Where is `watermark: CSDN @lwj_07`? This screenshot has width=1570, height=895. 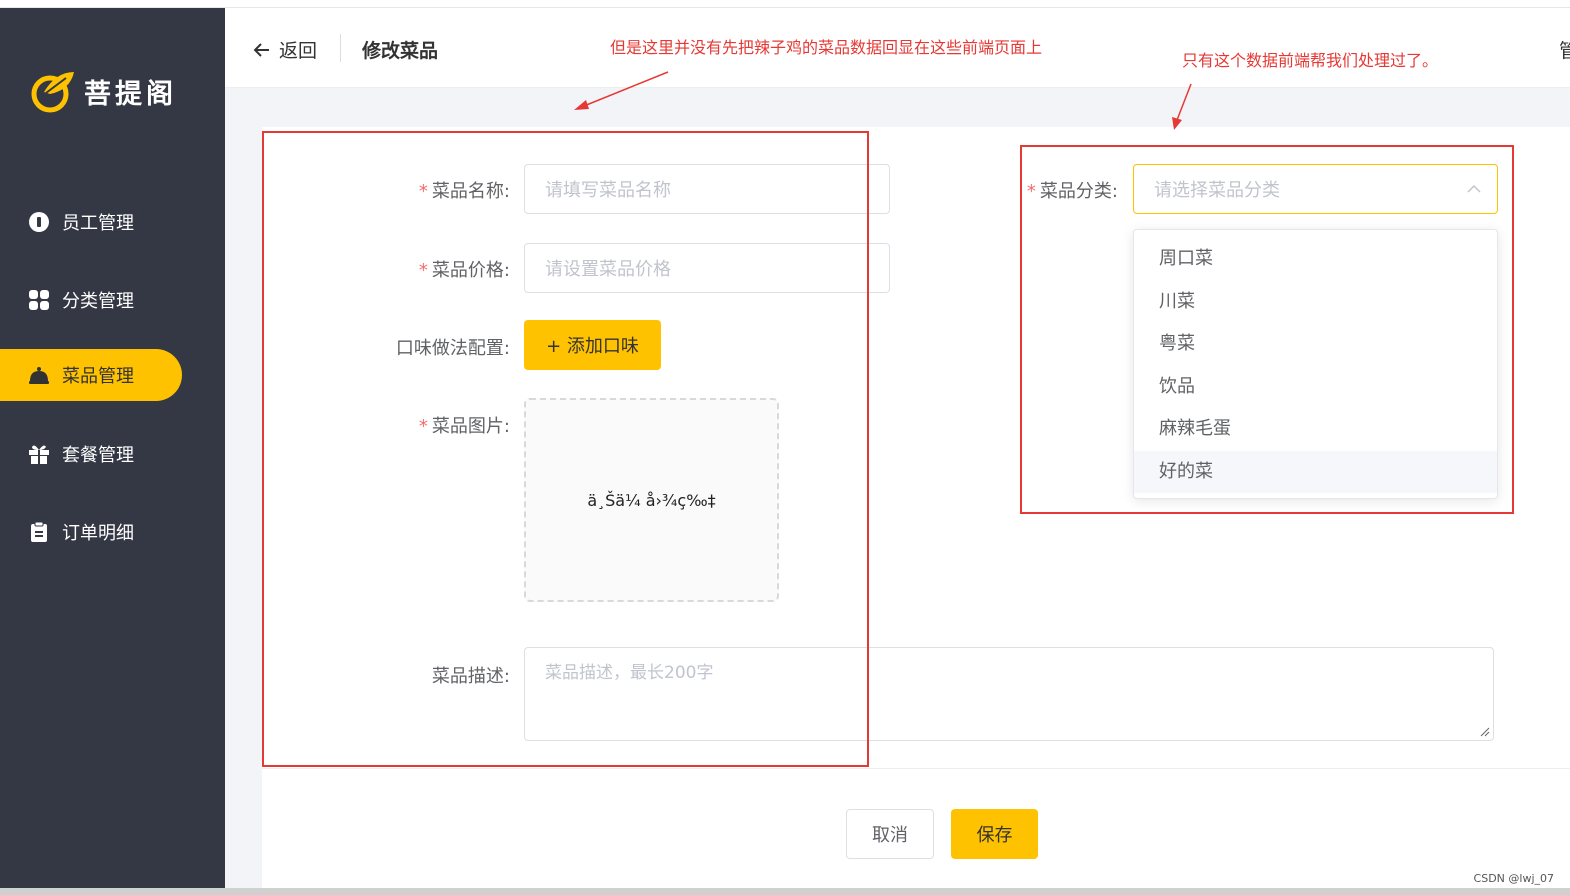
watermark: CSDN @lwj_07 is located at coordinates (1513, 878).